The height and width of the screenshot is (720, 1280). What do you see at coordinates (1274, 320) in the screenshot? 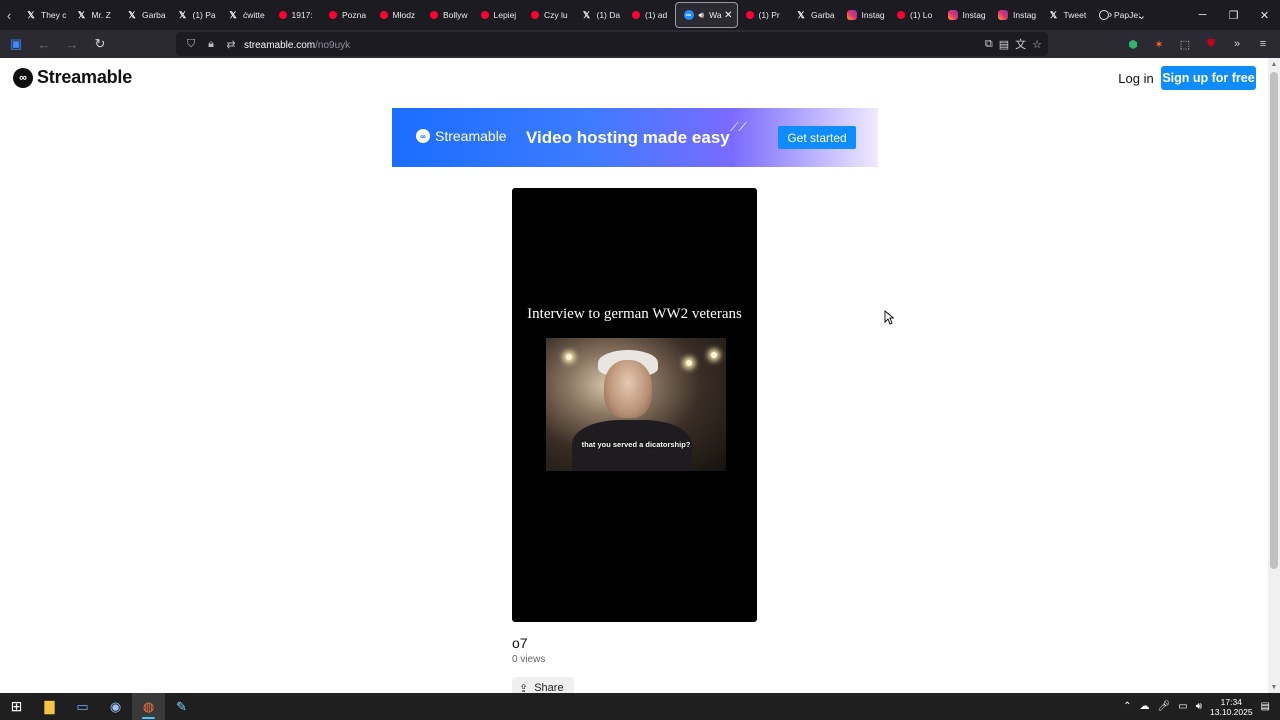
I see `scrollbar-thumb` at bounding box center [1274, 320].